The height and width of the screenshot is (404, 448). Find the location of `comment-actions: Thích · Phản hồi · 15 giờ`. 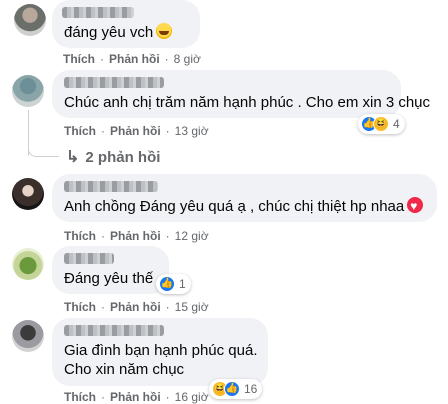

comment-actions: Thích · Phản hồi · 15 giờ is located at coordinates (136, 307).